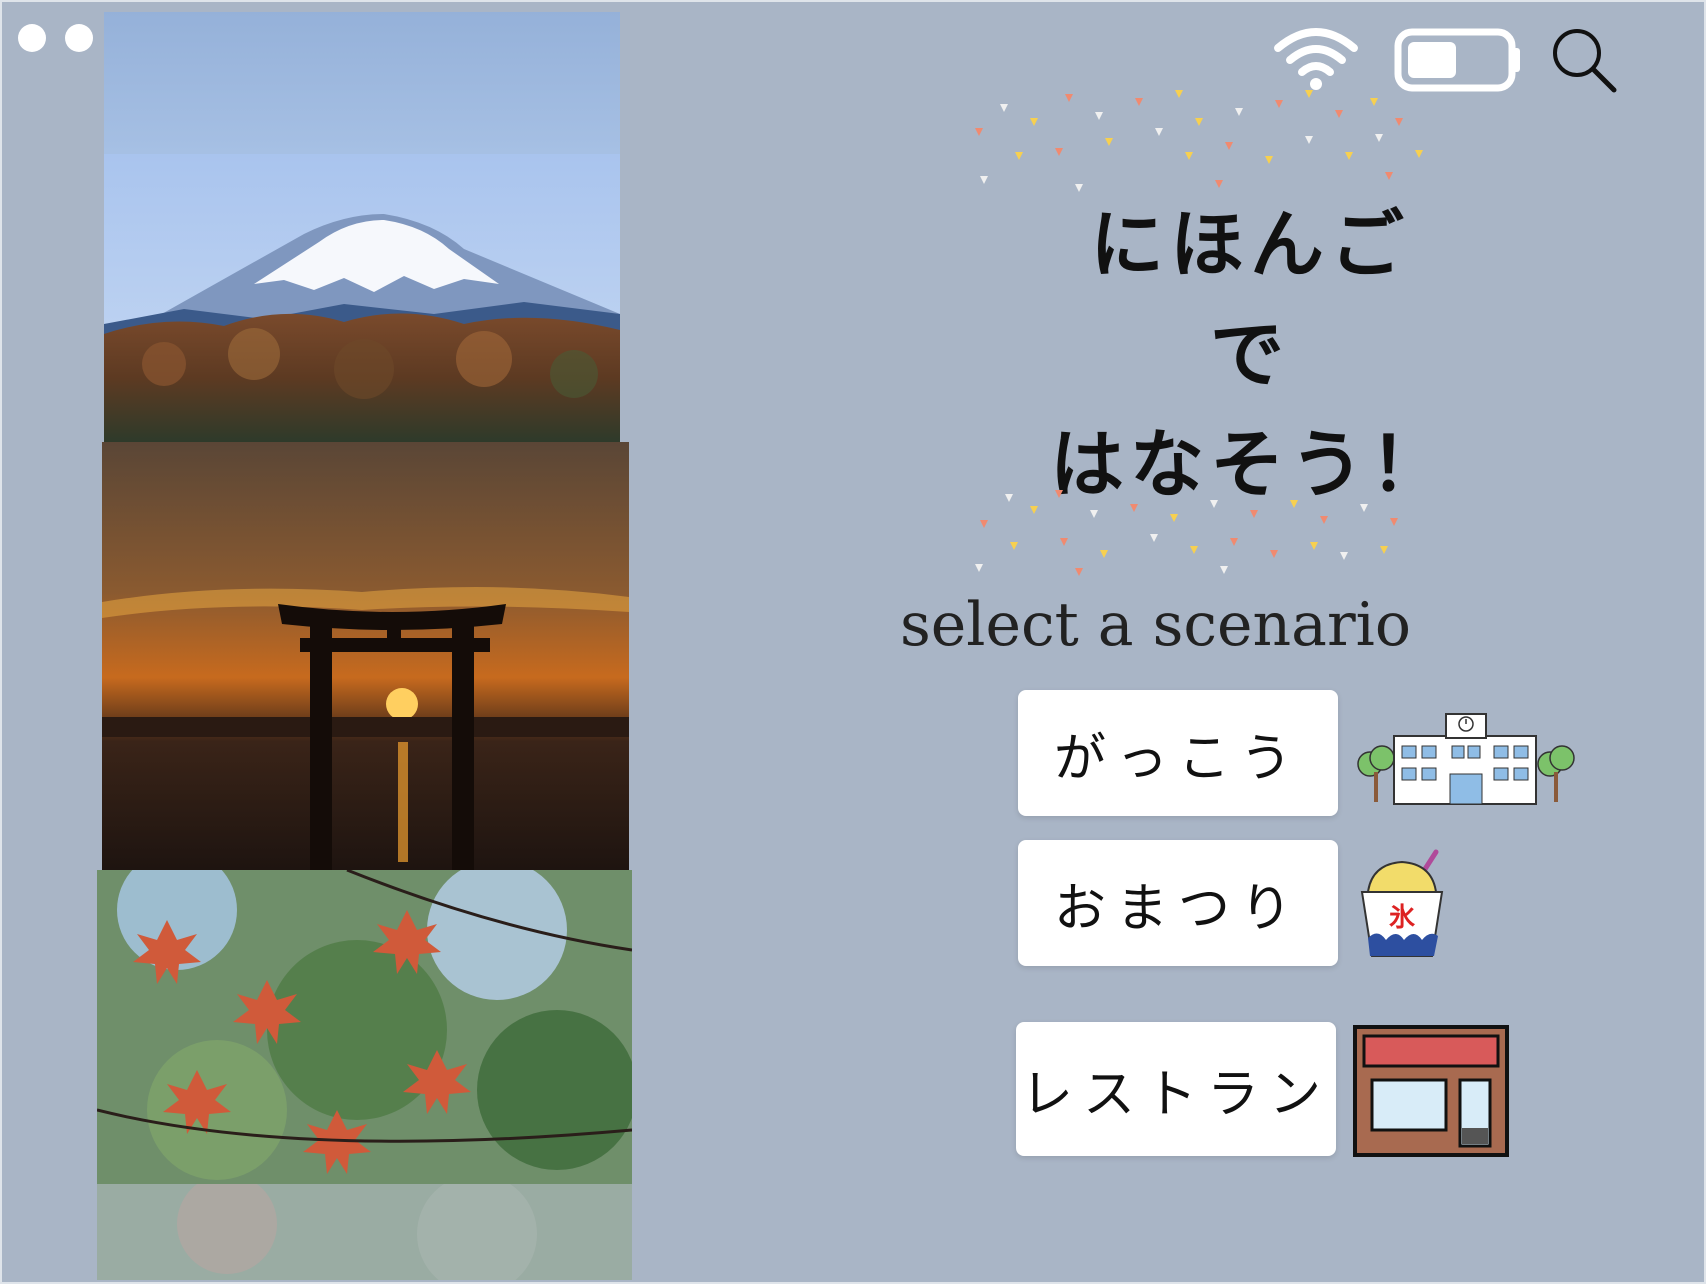  Describe the element at coordinates (1431, 1091) in the screenshot. I see `storefront-icon` at that location.